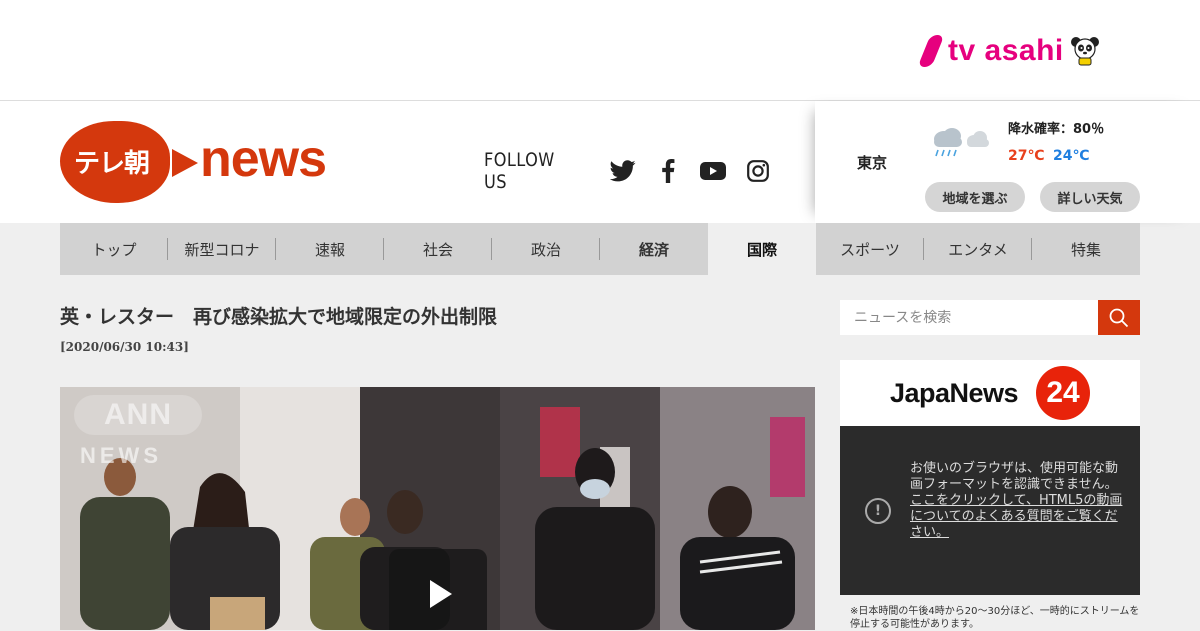 This screenshot has height=631, width=1200. Describe the element at coordinates (1071, 156) in the screenshot. I see `temp-low: 24℃` at that location.